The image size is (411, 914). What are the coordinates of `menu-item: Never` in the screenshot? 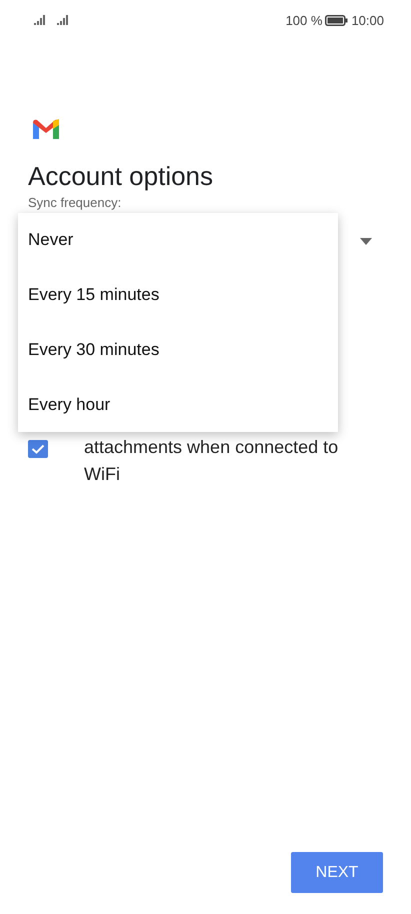 It's located at (178, 240).